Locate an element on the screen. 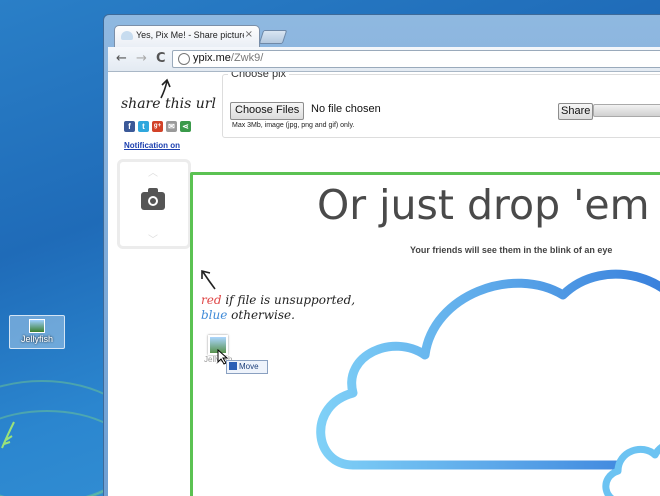  scroll-up-icon: ︿ is located at coordinates (153, 171).